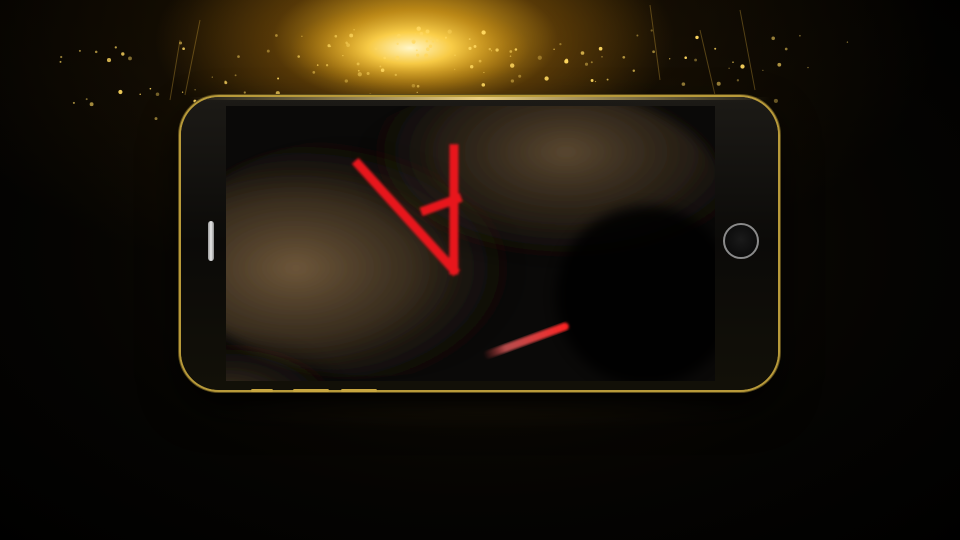 This screenshot has width=960, height=540. Describe the element at coordinates (479, 98) in the screenshot. I see `phone-edge-highlight` at that location.